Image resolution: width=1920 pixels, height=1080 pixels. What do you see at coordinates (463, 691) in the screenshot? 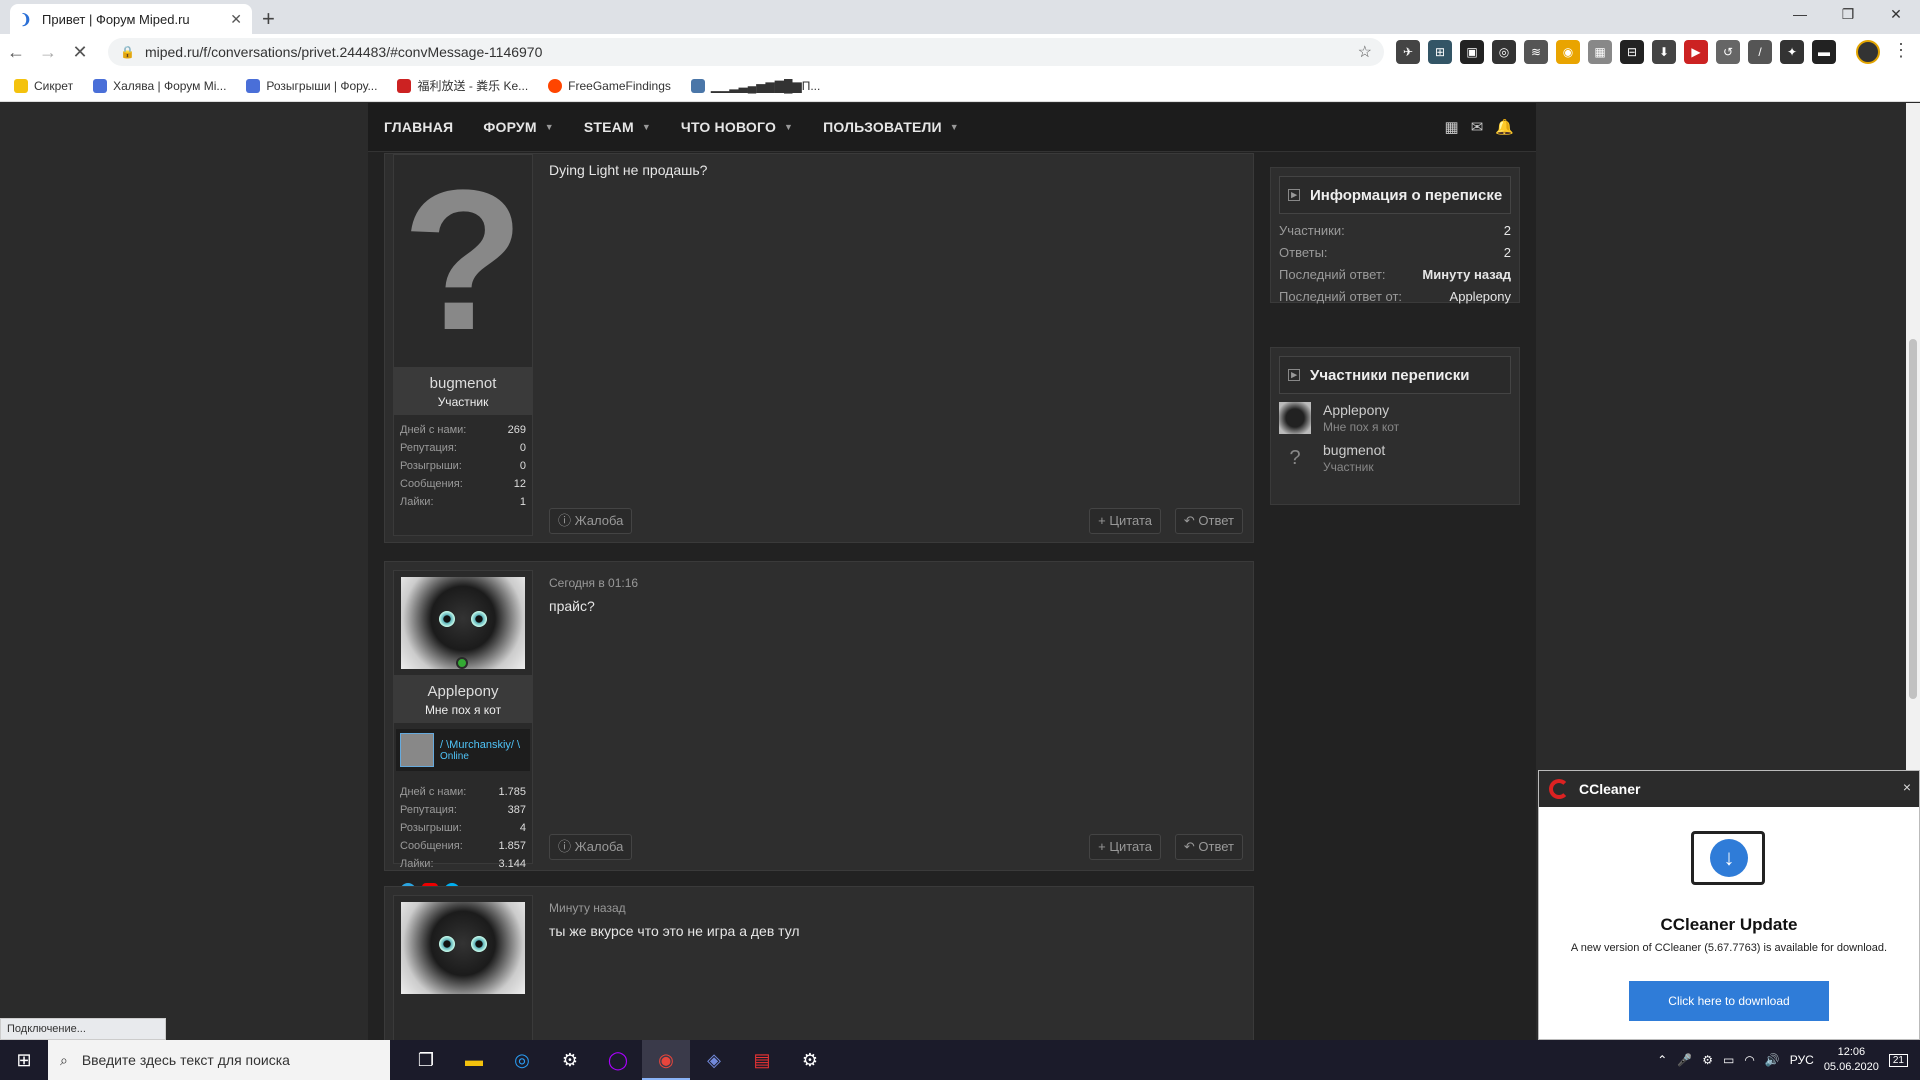
I see `username: Applepony` at bounding box center [463, 691].